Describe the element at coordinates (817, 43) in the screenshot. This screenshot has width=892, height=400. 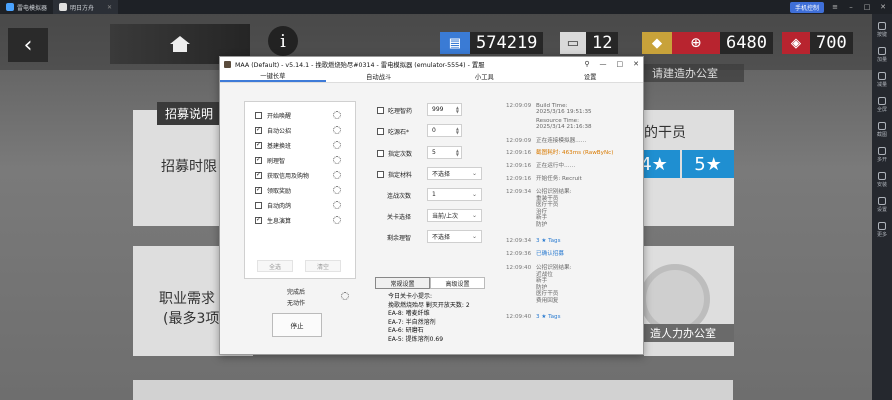
I see `resource-originite: ◈ 700` at that location.